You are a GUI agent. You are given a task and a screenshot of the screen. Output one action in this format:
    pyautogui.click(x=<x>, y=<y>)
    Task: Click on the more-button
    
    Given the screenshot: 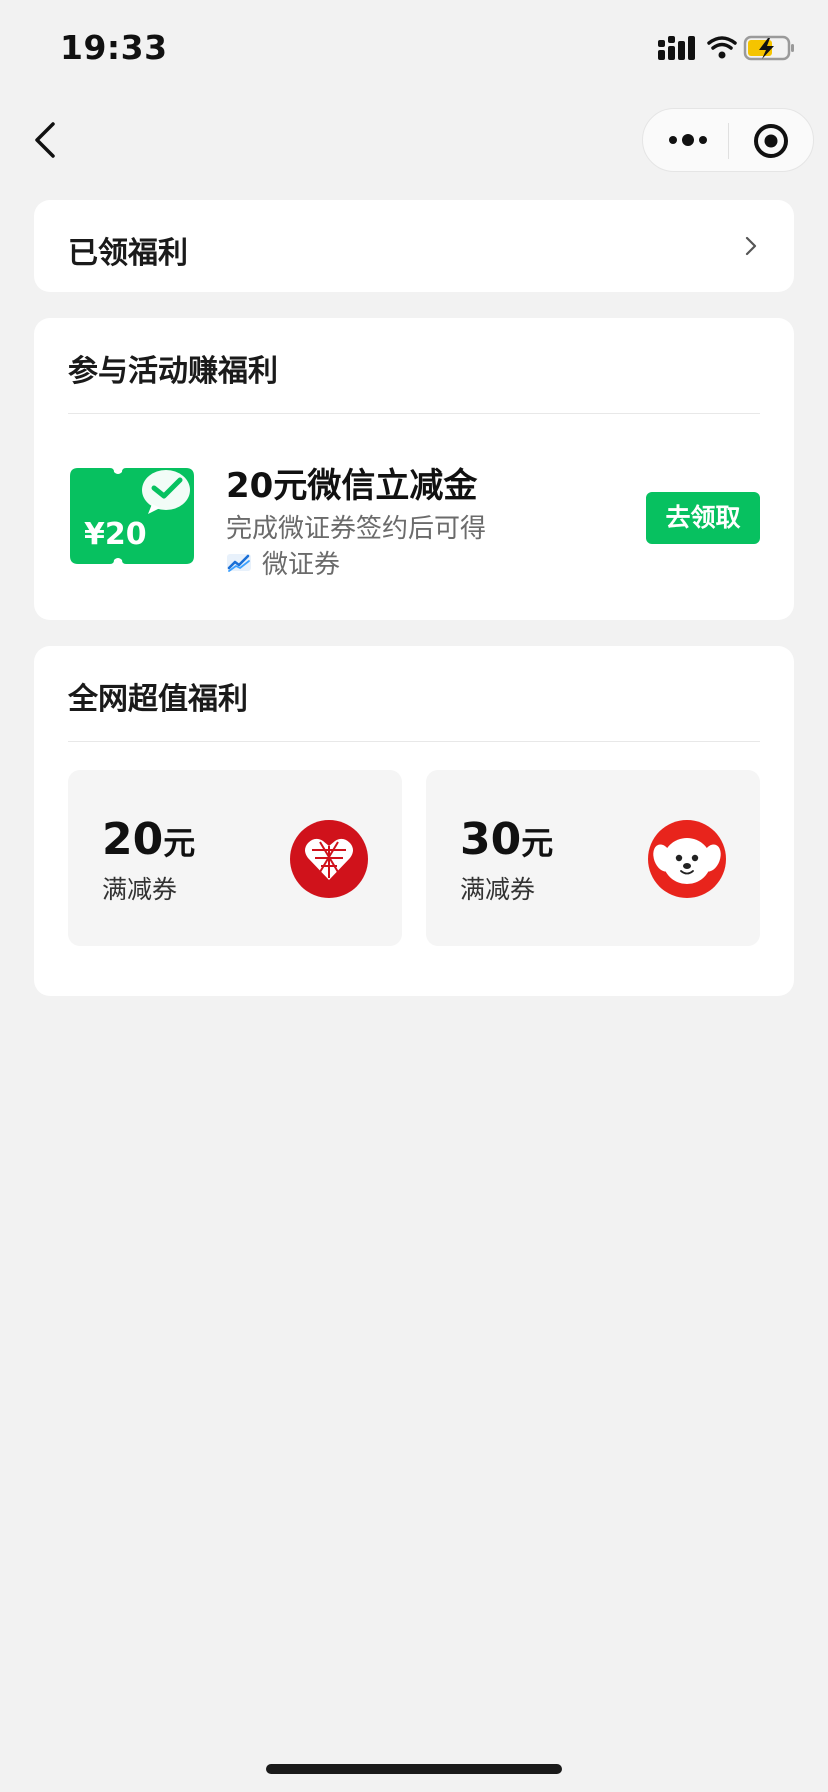 What is the action you would take?
    pyautogui.click(x=688, y=140)
    